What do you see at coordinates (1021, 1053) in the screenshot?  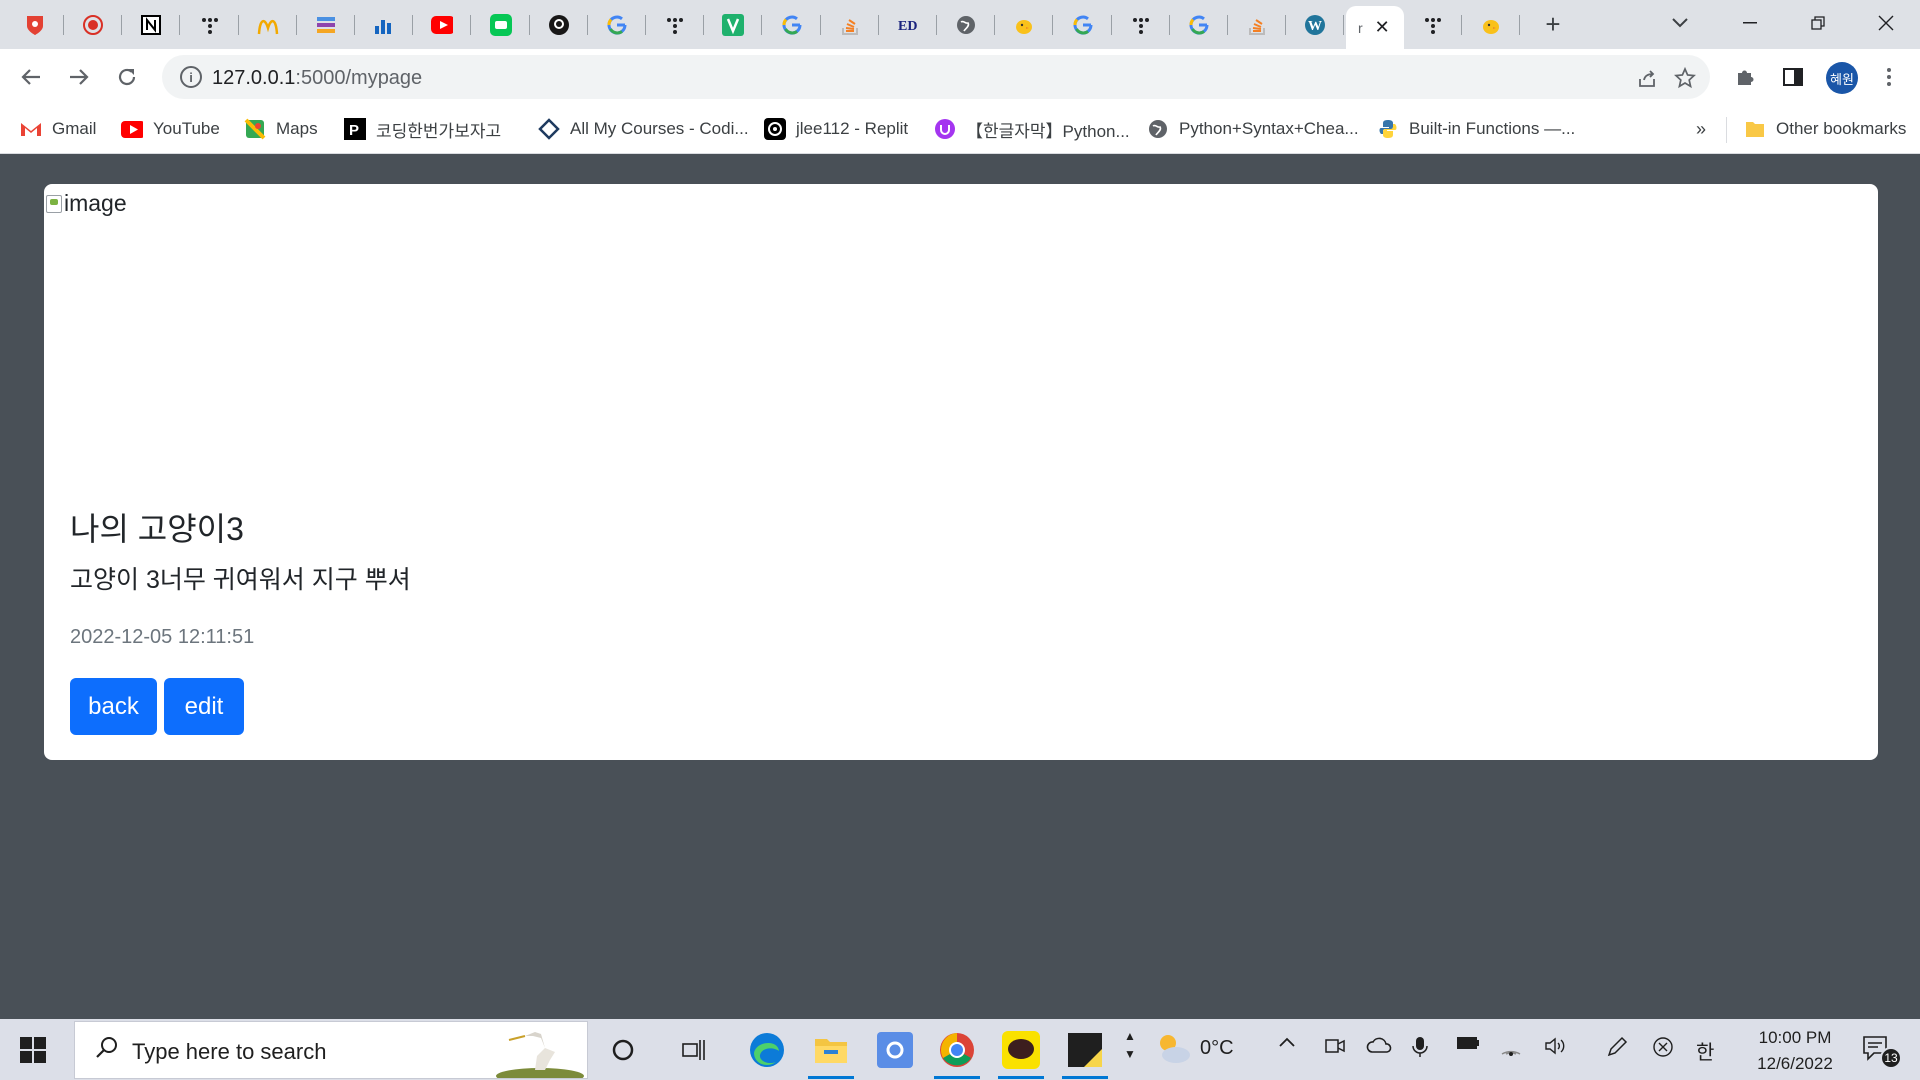 I see `kakaotalk-icon` at bounding box center [1021, 1053].